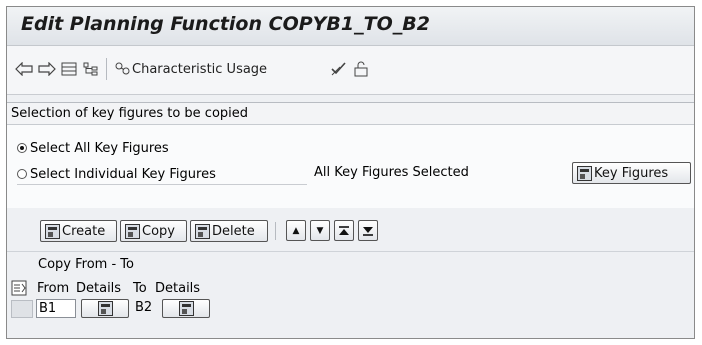 The height and width of the screenshot is (345, 702). I want to click on radio-select-all-label: Select All Key Figures, so click(99, 148).